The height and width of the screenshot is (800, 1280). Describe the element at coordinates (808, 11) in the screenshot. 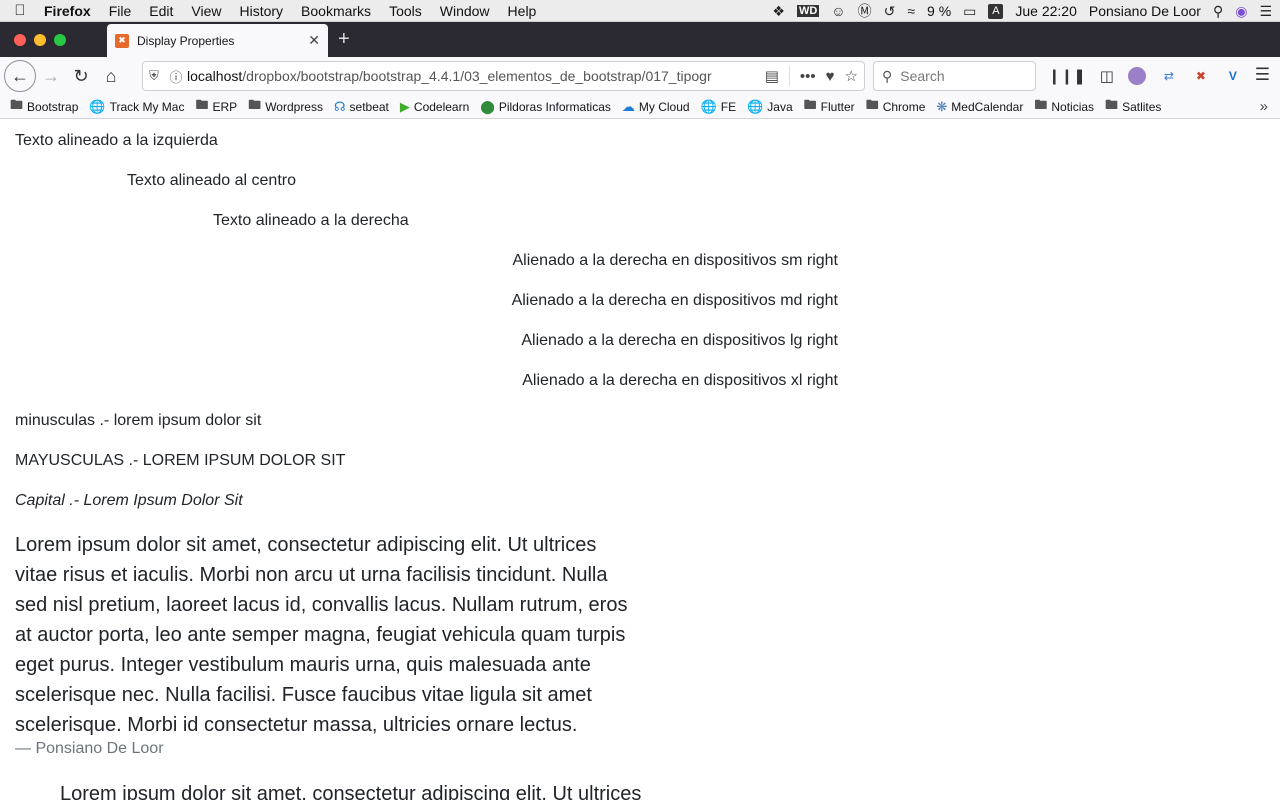

I see `wd-drive-icon: WD` at that location.